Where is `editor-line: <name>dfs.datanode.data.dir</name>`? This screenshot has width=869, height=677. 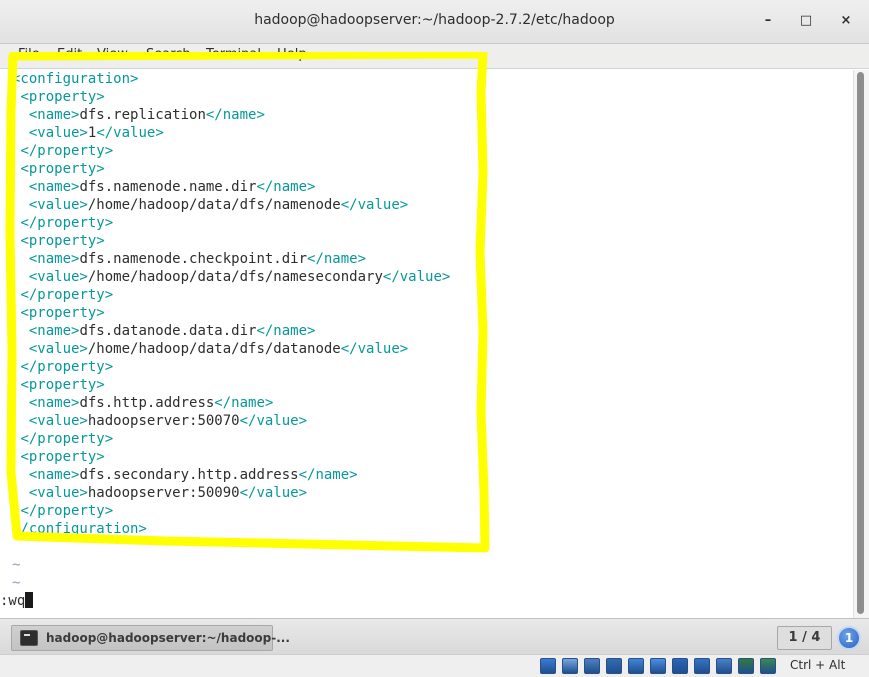
editor-line: <name>dfs.datanode.data.dir</name> is located at coordinates (231, 331).